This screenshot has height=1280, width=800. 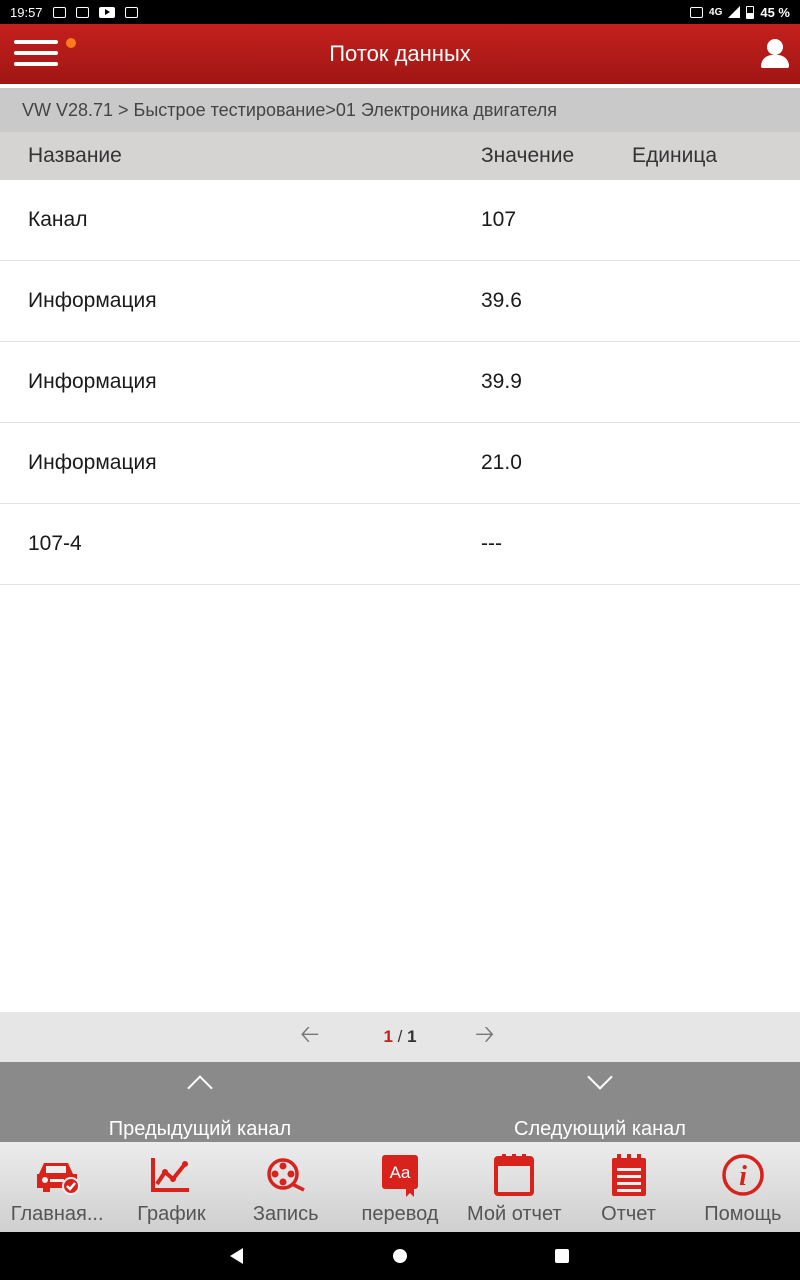 What do you see at coordinates (200, 1102) in the screenshot?
I see `previous-channel-button: Предыдущий канал` at bounding box center [200, 1102].